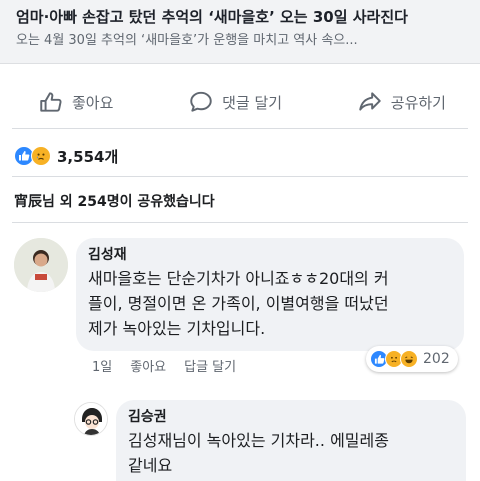  What do you see at coordinates (270, 255) in the screenshot?
I see `comment-author: 김성재` at bounding box center [270, 255].